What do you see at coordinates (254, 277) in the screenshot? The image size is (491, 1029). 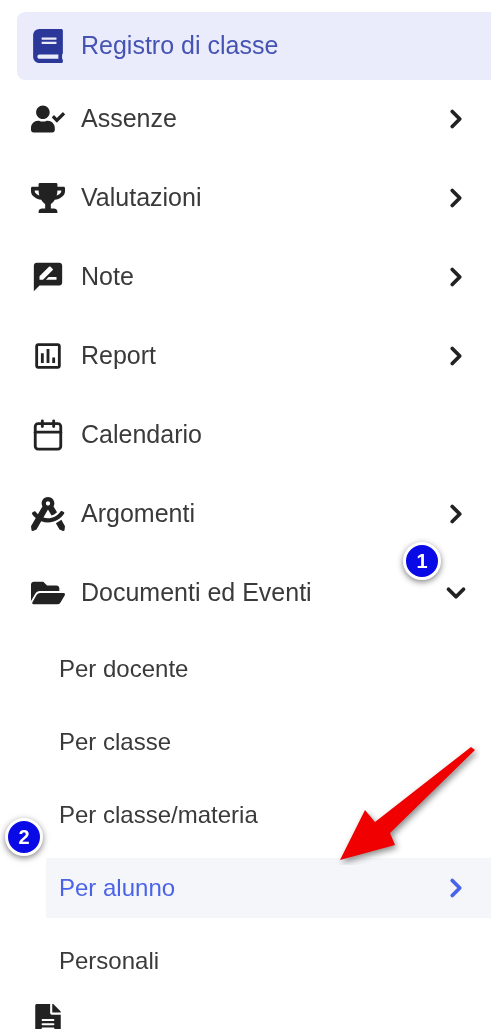 I see `menu-item: Note` at bounding box center [254, 277].